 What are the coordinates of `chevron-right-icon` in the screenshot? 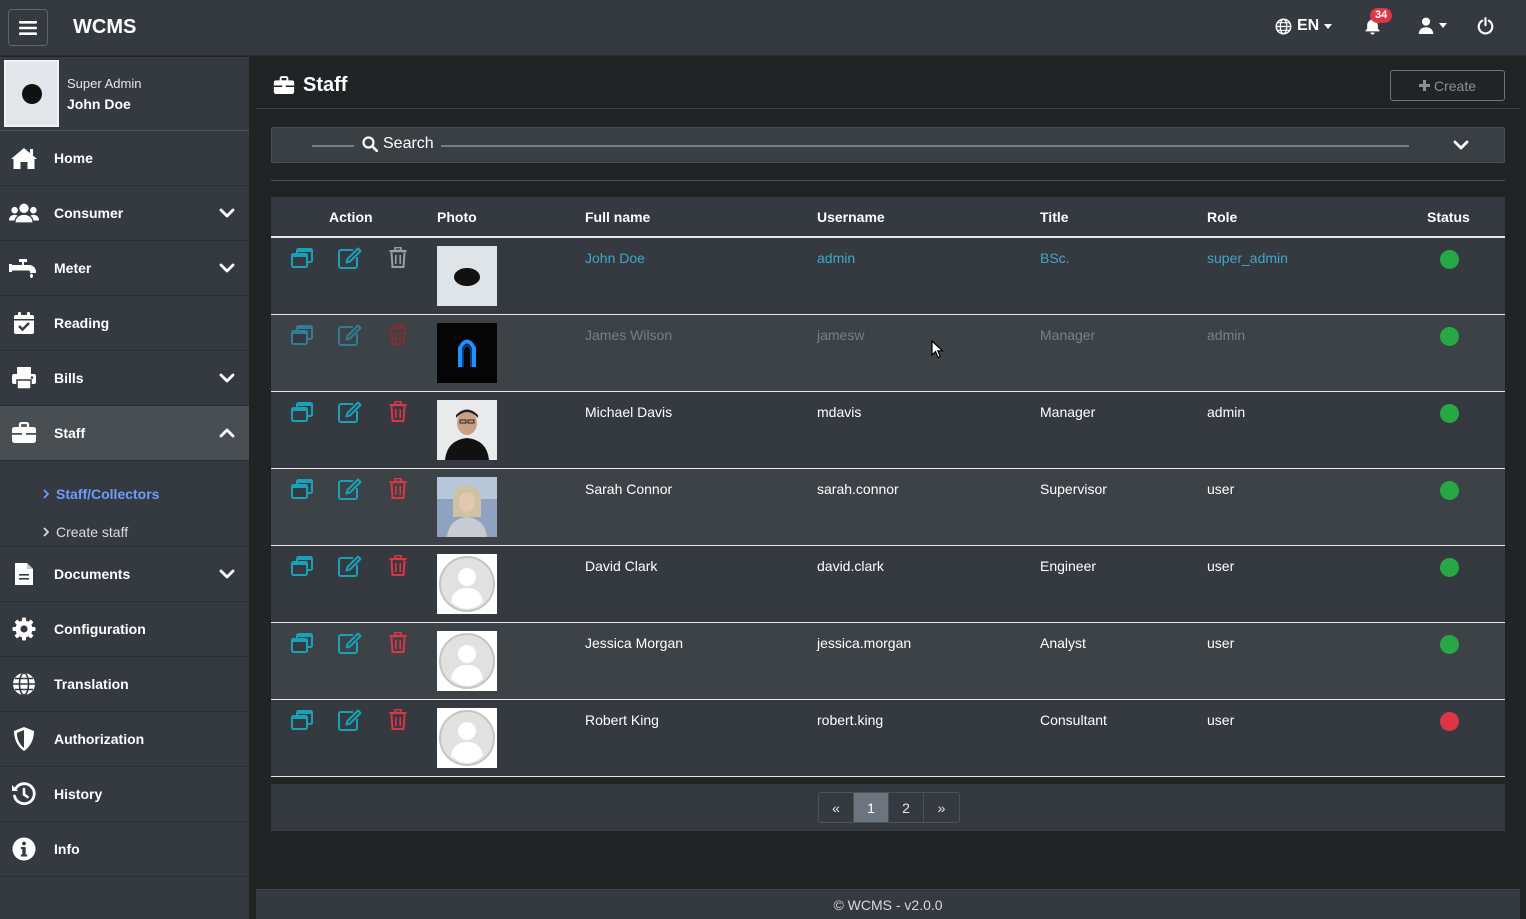 It's located at (46, 532).